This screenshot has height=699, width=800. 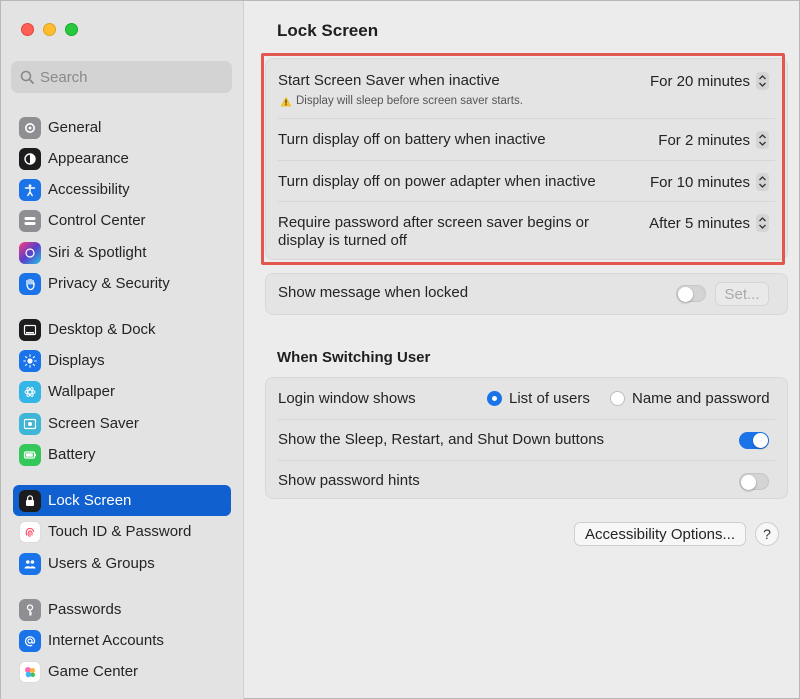 I want to click on wallpaper-icon, so click(x=30, y=391).